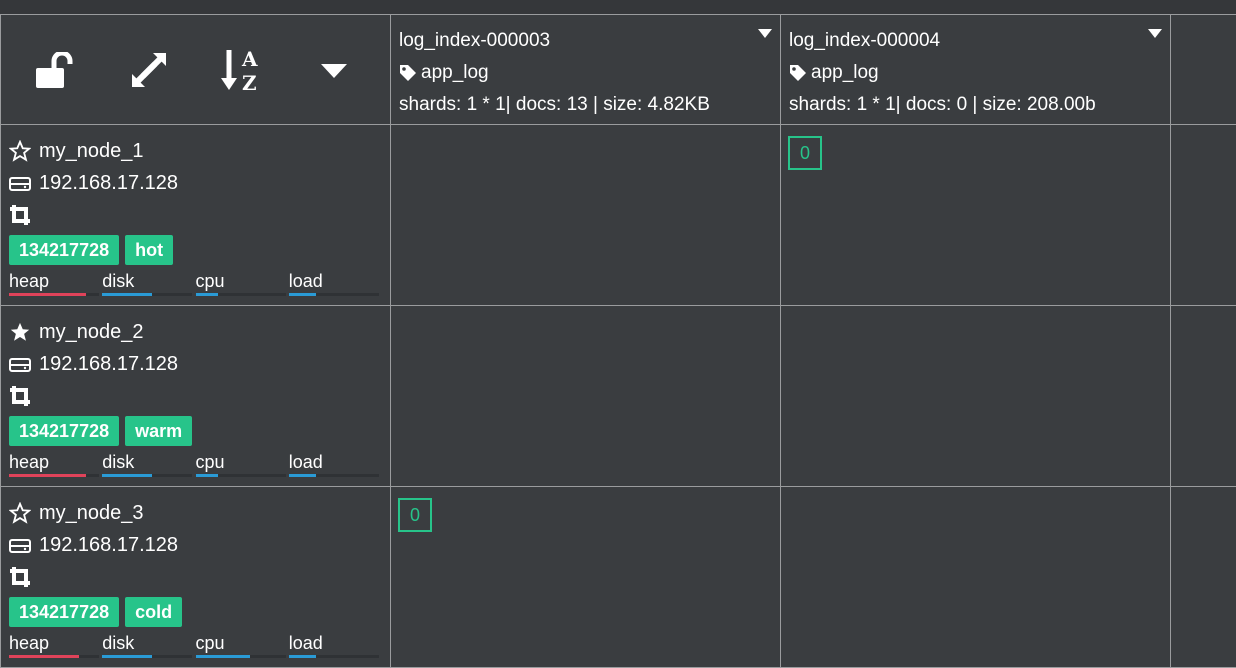  Describe the element at coordinates (249, 82) in the screenshot. I see `svg-text: Z` at that location.